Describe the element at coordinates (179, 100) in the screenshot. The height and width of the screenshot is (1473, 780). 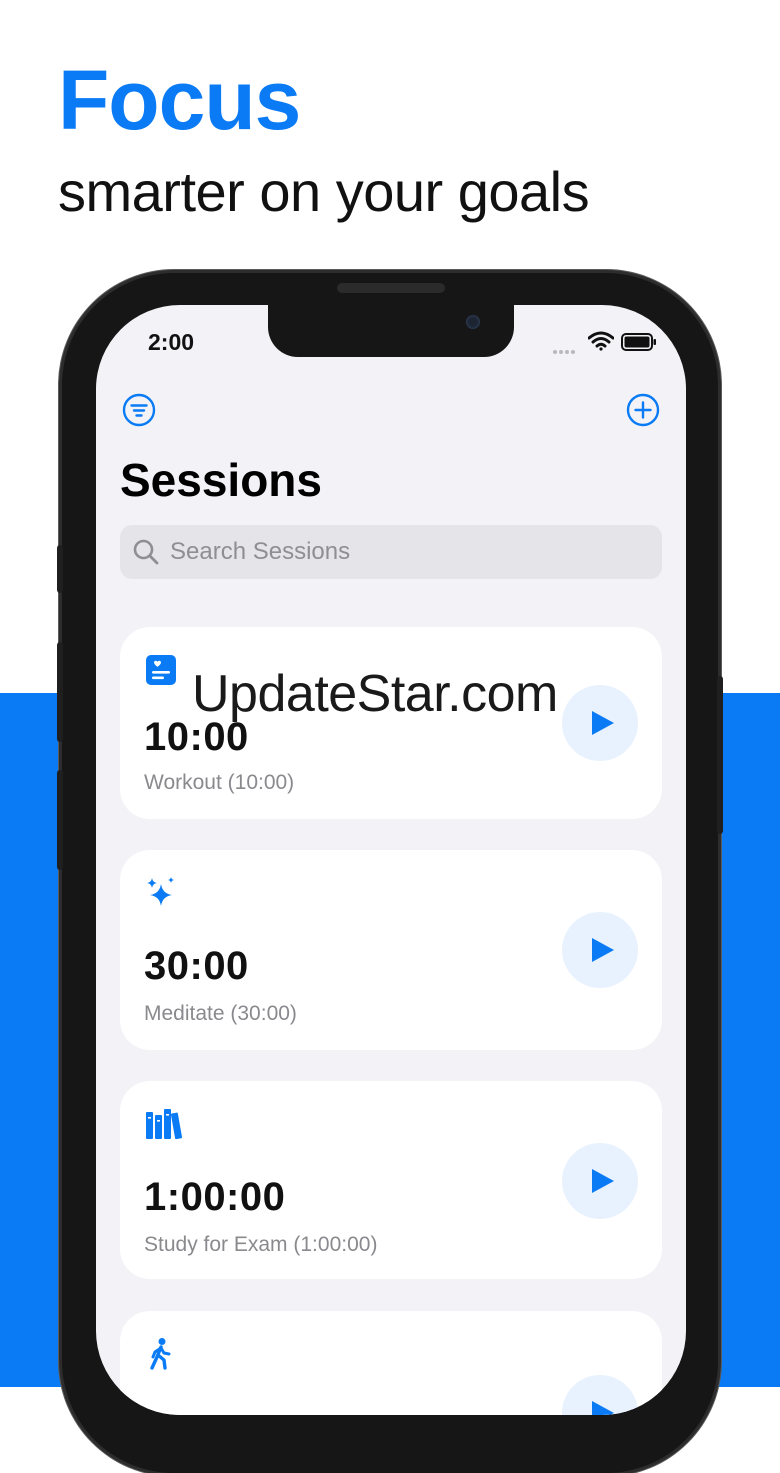
I see `promo-headline: Focus` at that location.